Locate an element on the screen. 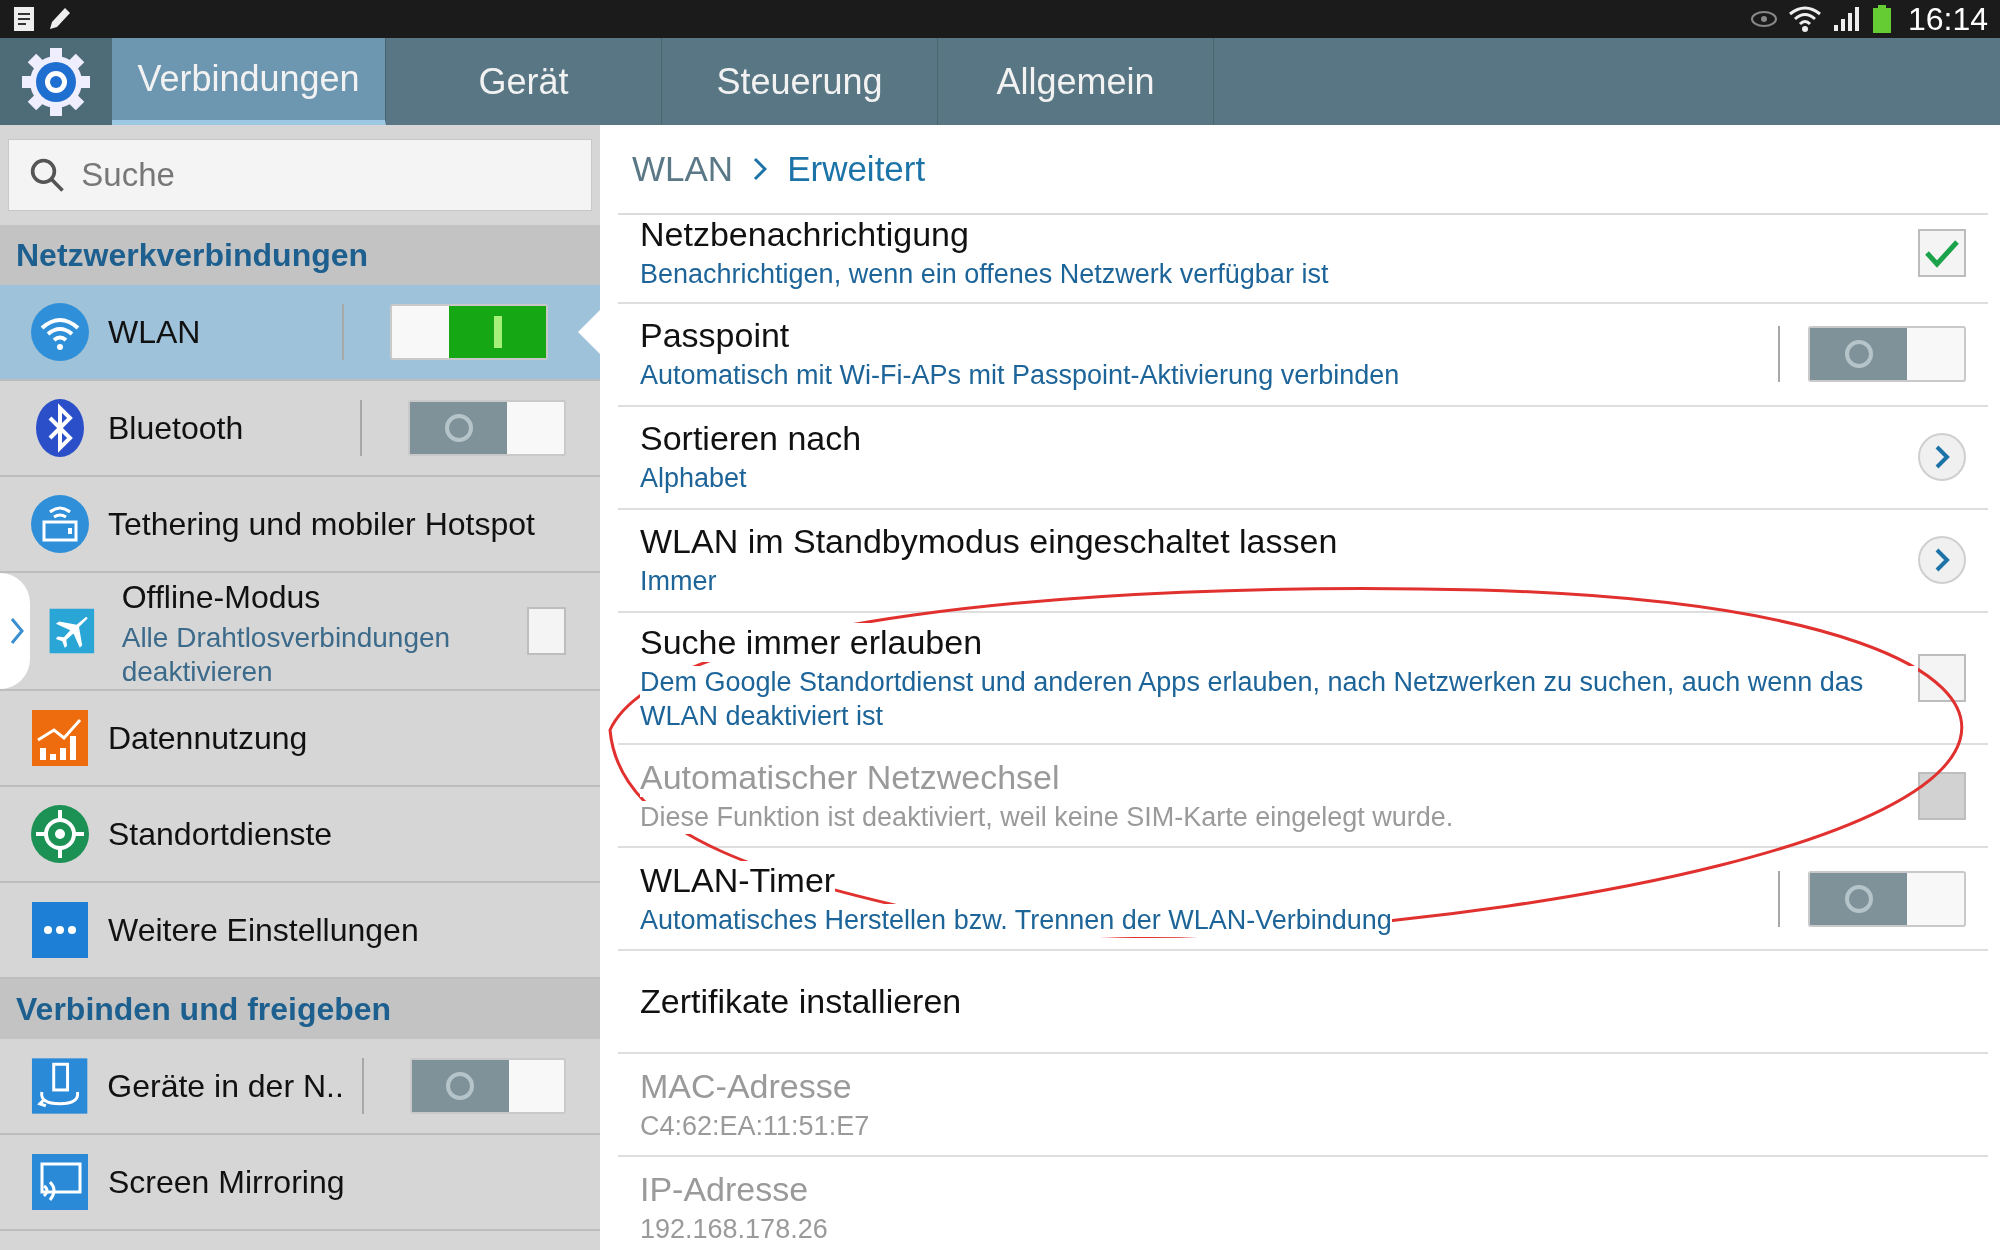 Image resolution: width=2000 pixels, height=1250 pixels. setting-row: Suche immer erlauben Dem Google Standortdienst und anderen Apps erlauben, nach Netzwerken zu suchen, auch wenn das WLAN deaktiviert ist is located at coordinates (1303, 679).